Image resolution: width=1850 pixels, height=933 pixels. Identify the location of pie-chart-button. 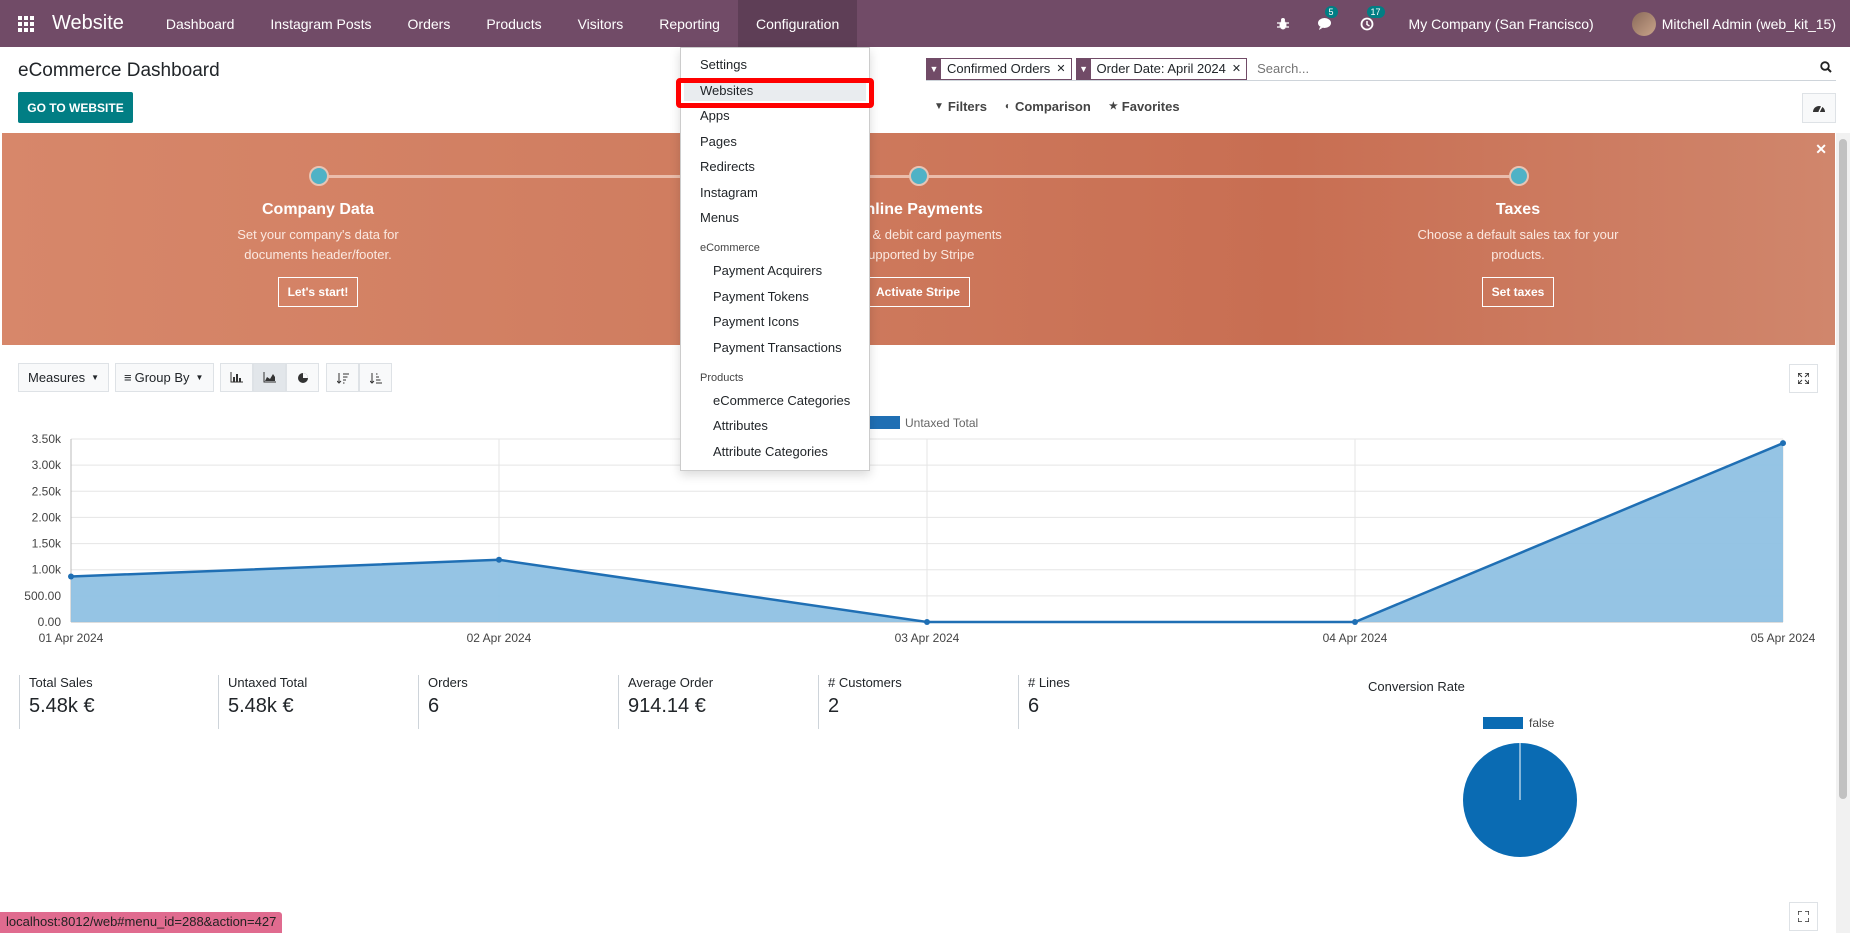
(302, 377).